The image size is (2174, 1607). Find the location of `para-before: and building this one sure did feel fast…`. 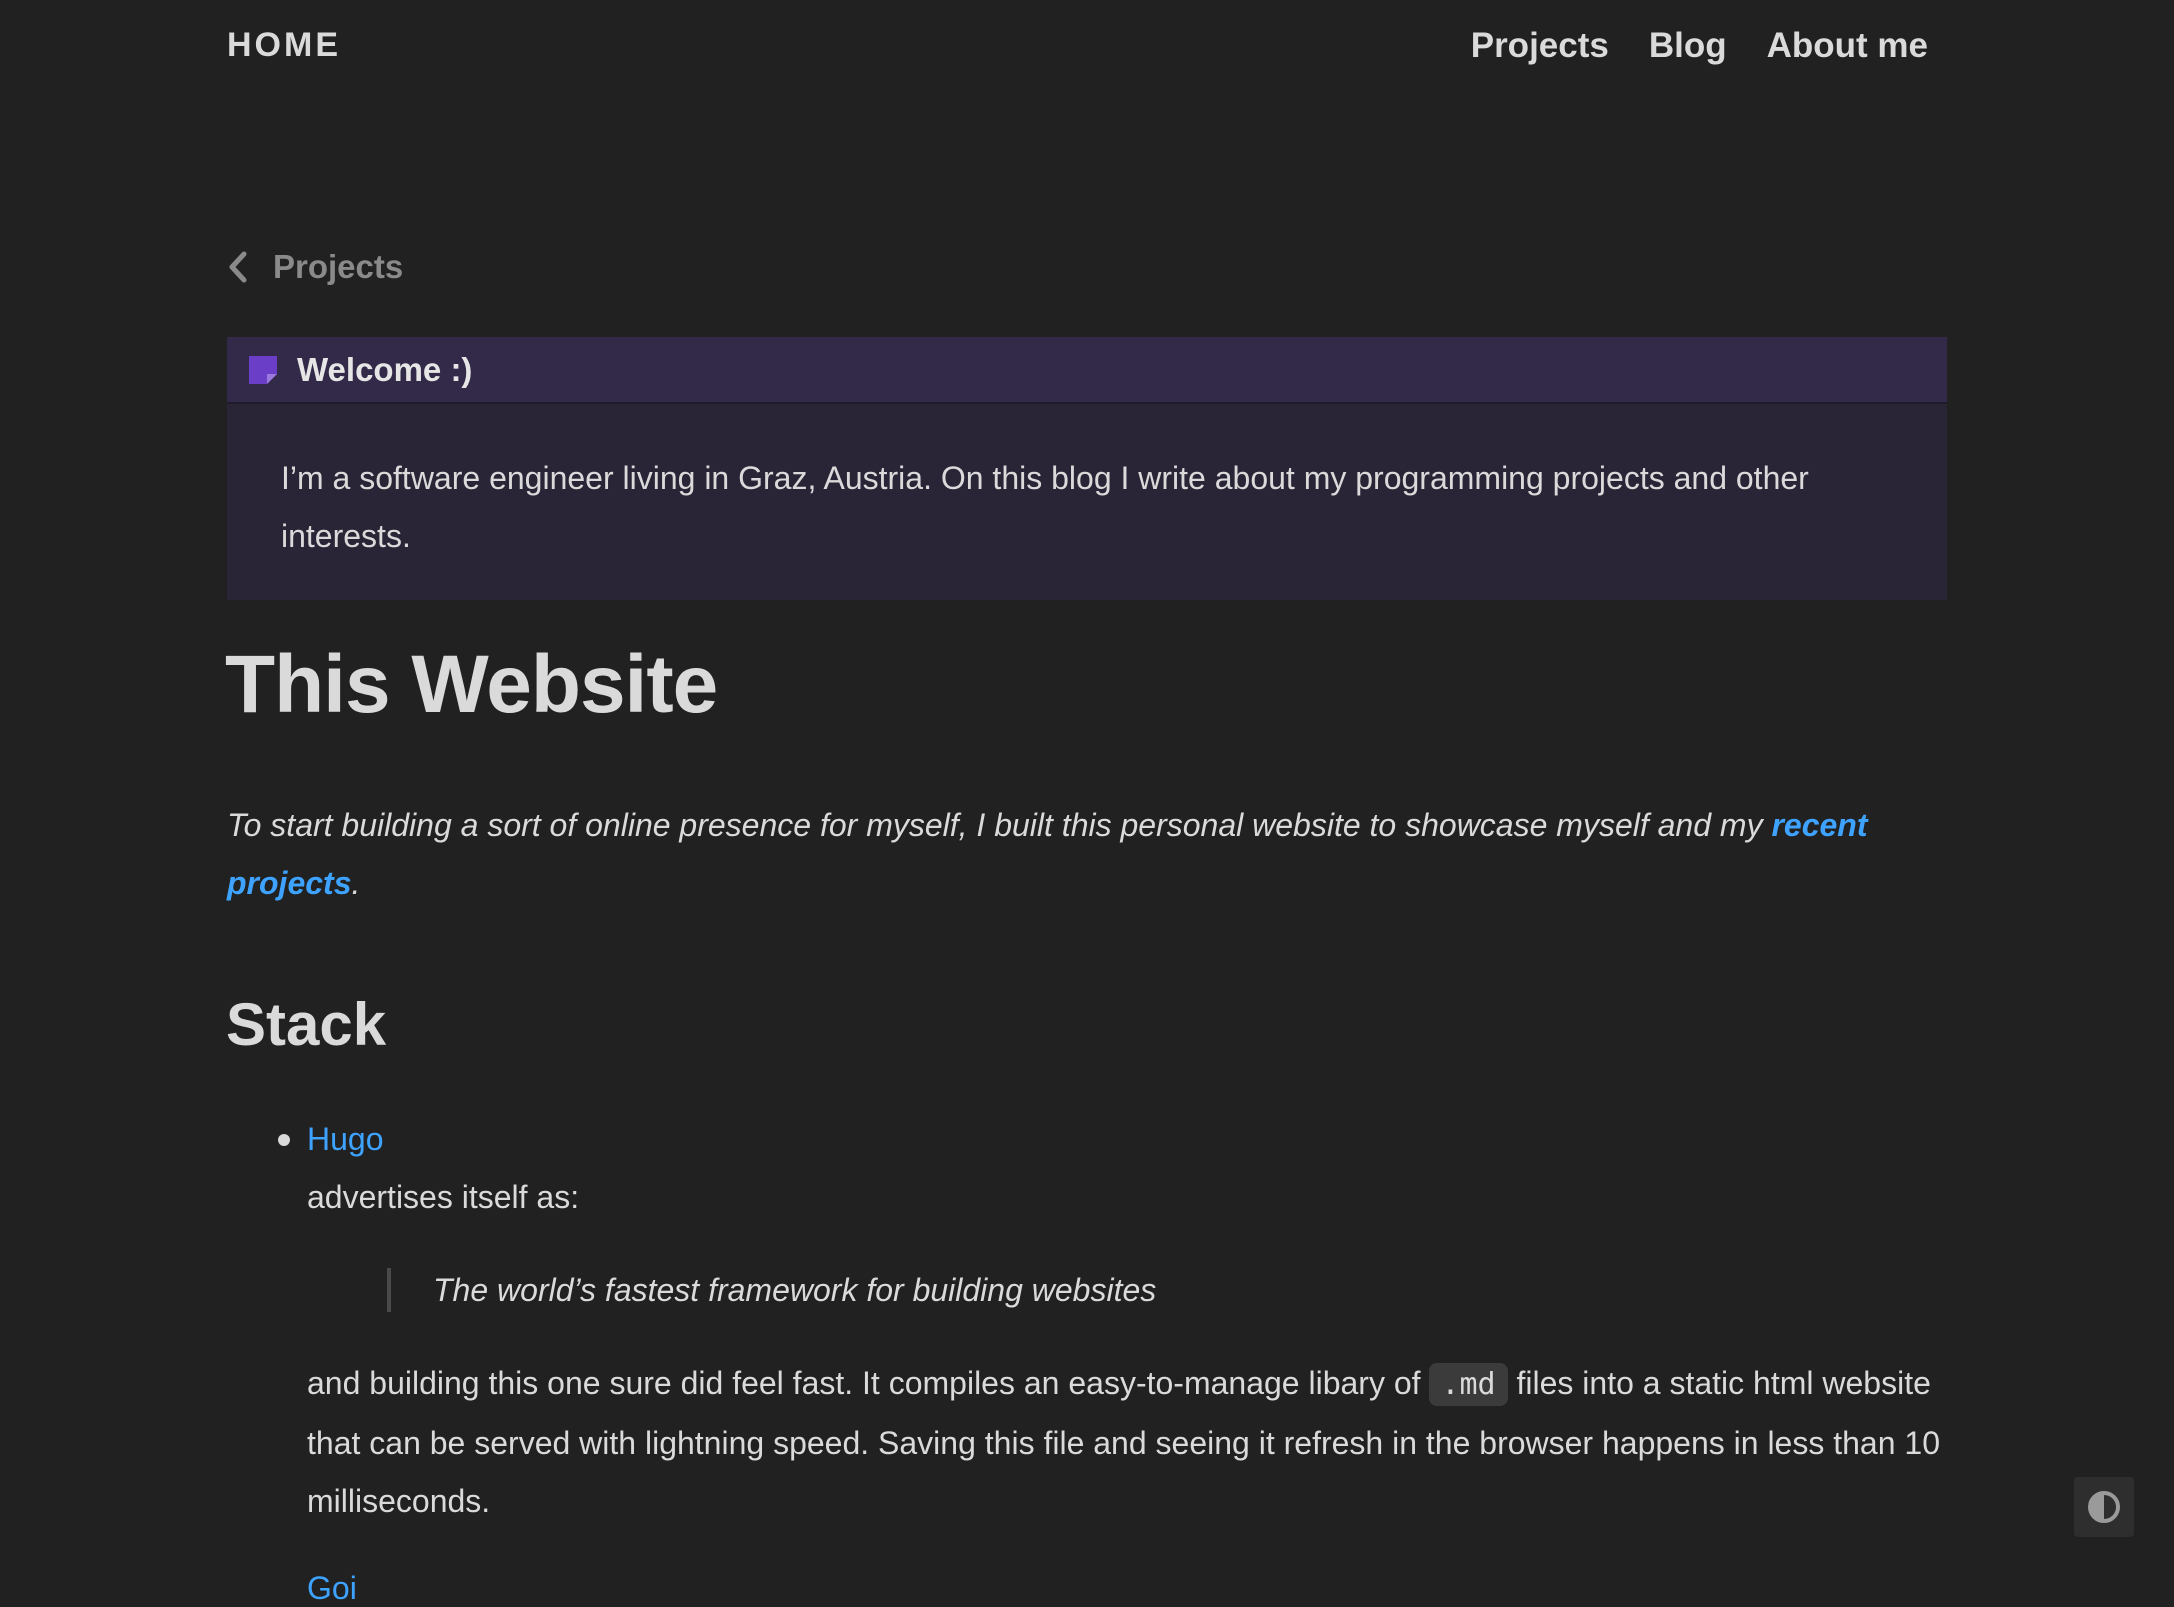

para-before: and building this one sure did feel fast… is located at coordinates (868, 1383).